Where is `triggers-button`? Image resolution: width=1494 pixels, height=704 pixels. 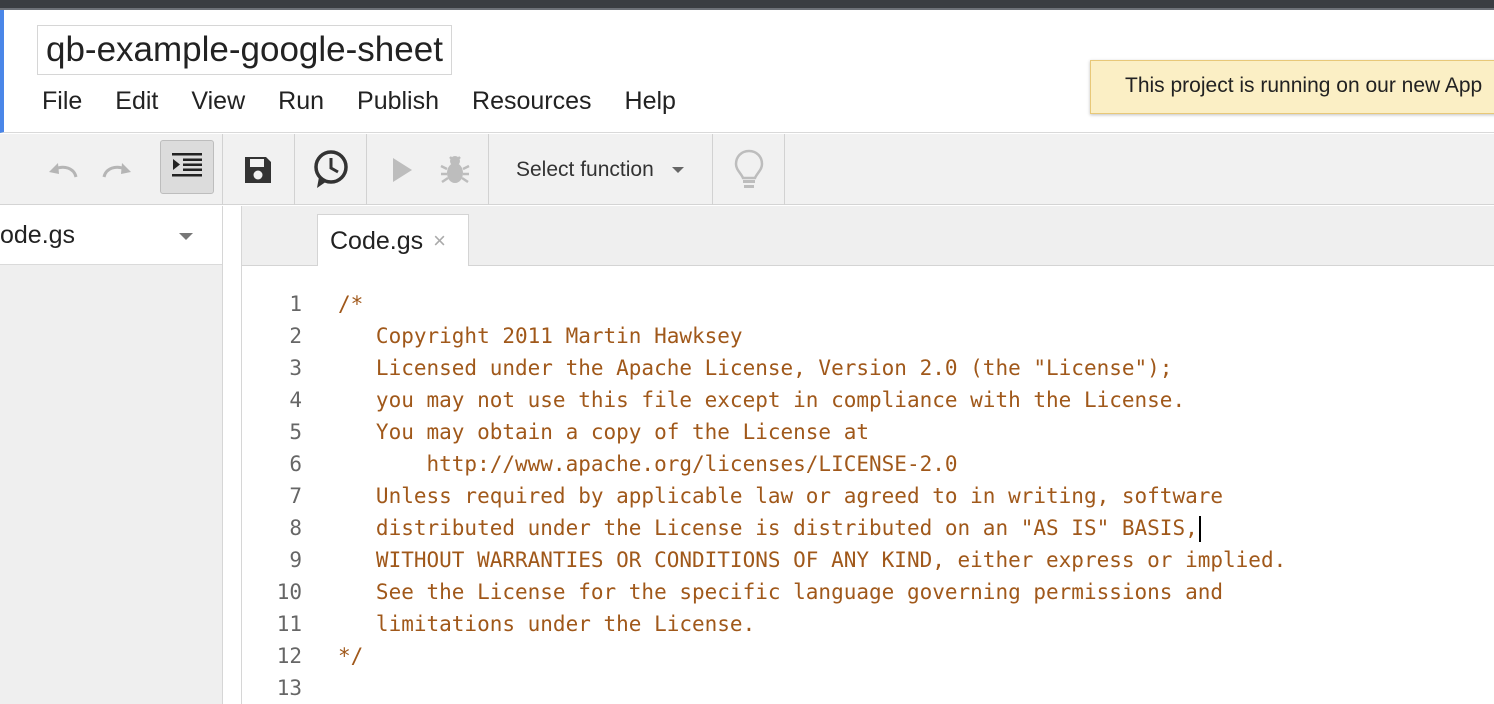
triggers-button is located at coordinates (331, 169).